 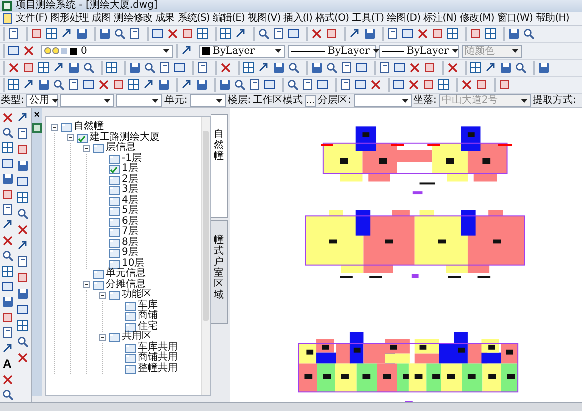 I want to click on menu-item: 格式(O), so click(x=332, y=18).